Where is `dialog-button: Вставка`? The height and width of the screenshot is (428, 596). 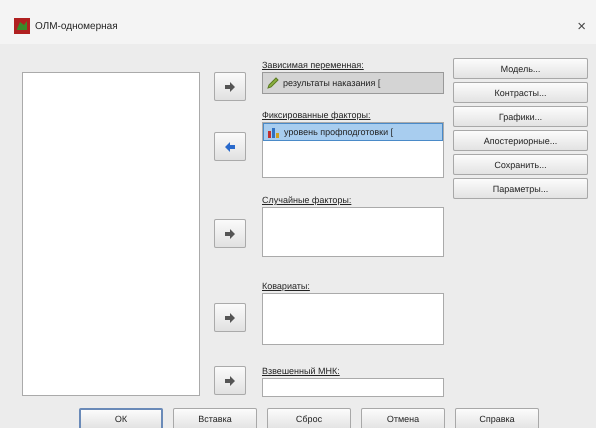 dialog-button: Вставка is located at coordinates (215, 418).